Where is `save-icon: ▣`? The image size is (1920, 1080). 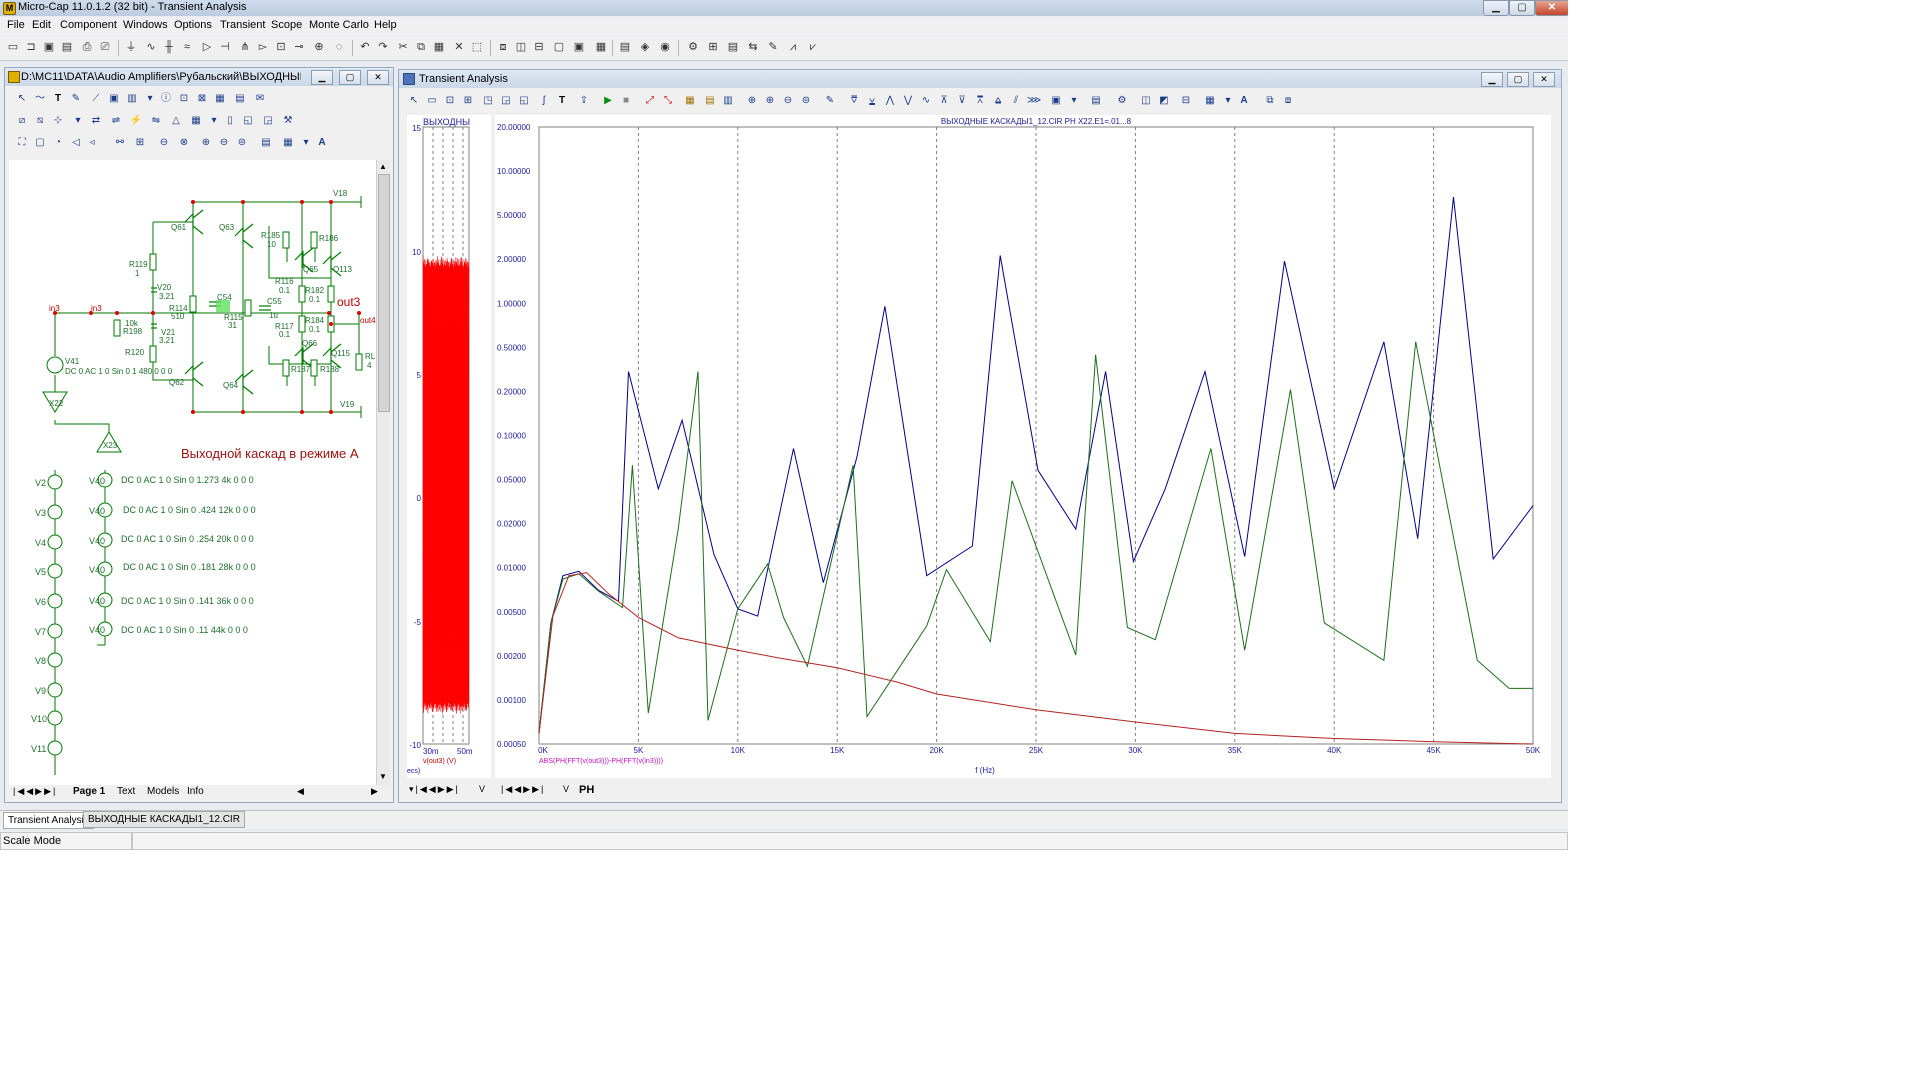
save-icon: ▣ is located at coordinates (49, 47).